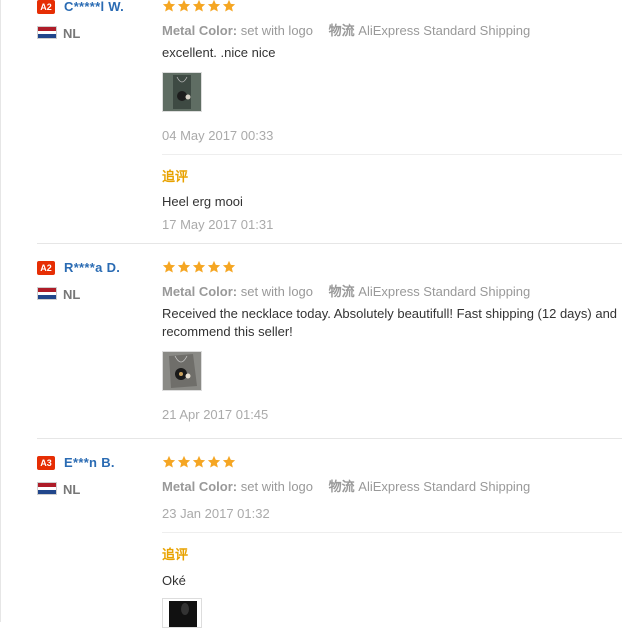 The height and width of the screenshot is (628, 622). Describe the element at coordinates (219, 52) in the screenshot. I see `review-text: excellent. .nice nice` at that location.